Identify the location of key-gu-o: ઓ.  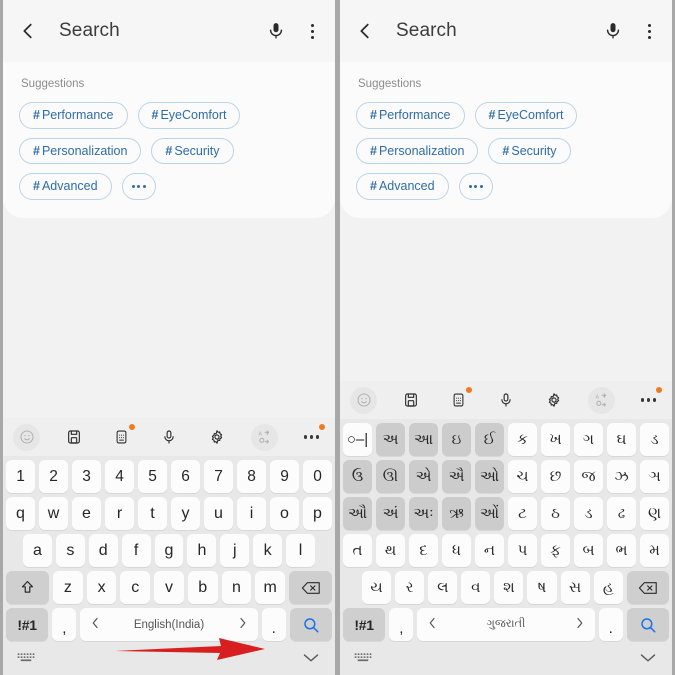
(489, 476).